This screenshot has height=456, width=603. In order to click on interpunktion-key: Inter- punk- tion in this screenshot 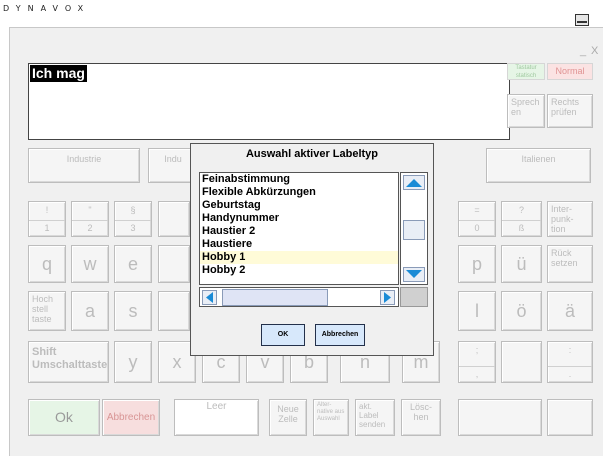, I will do `click(570, 219)`.